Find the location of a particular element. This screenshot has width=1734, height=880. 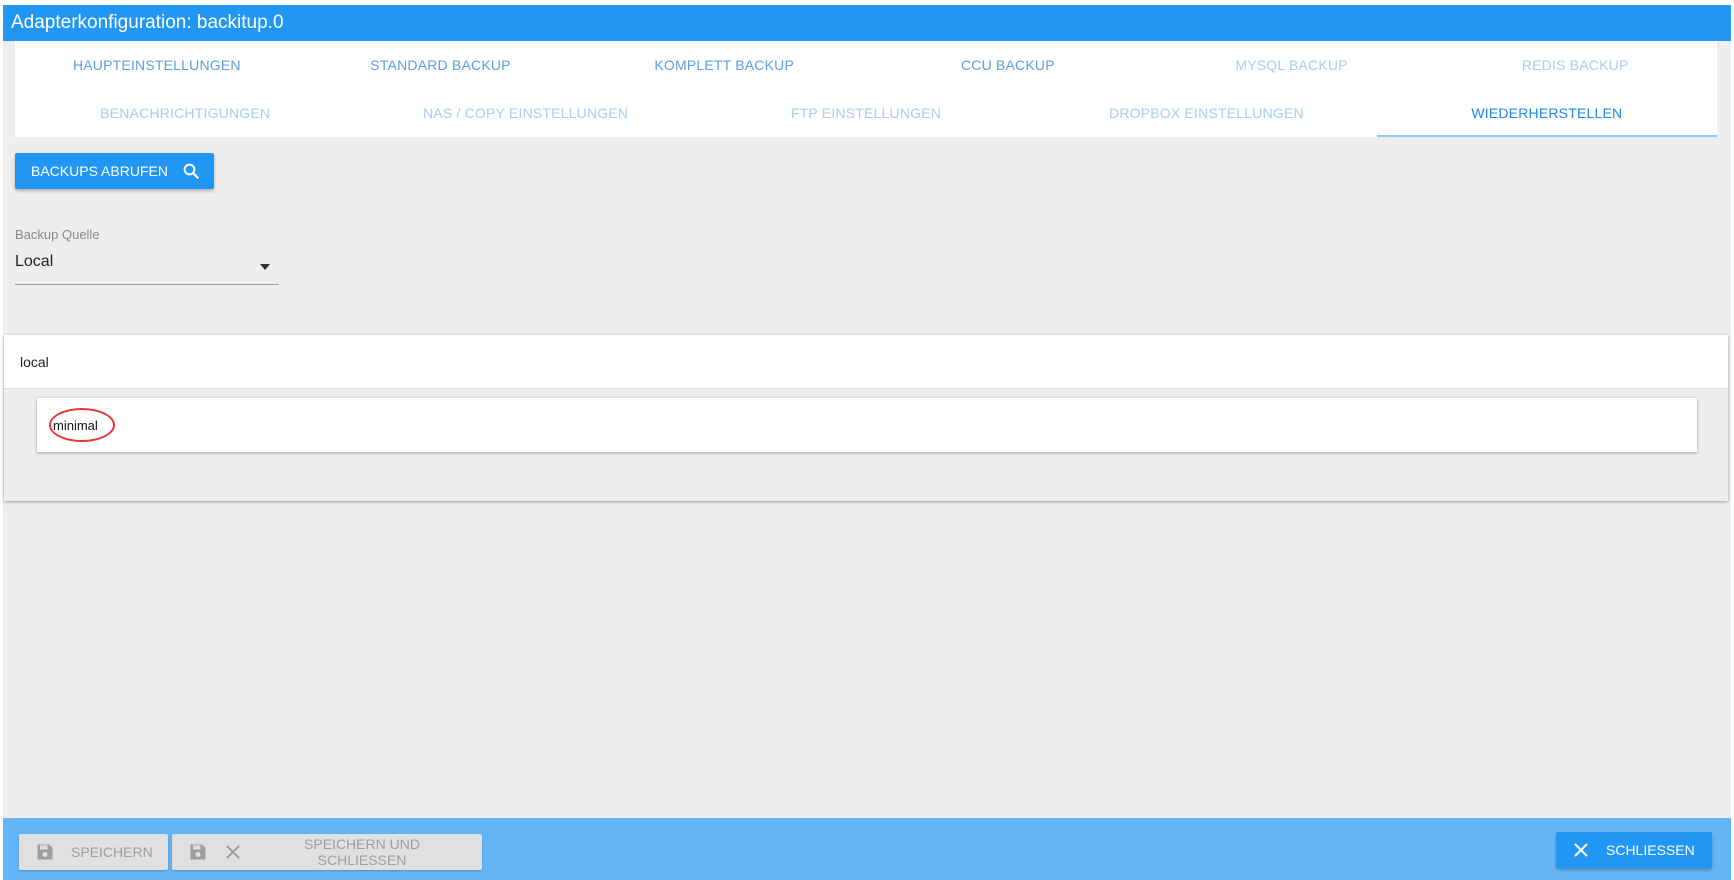

backup-source-label: Backup Quelle is located at coordinates (57, 234).